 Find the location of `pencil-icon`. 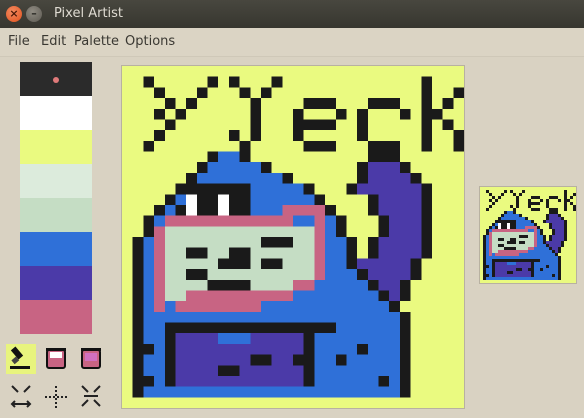

pencil-icon is located at coordinates (20, 357).